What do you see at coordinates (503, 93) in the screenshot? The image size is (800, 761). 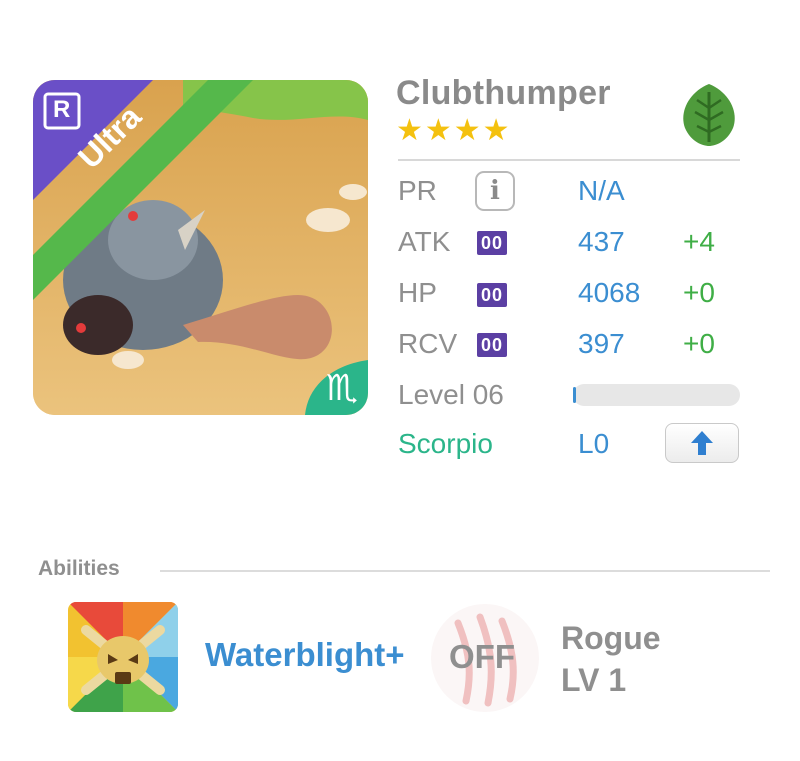 I see `monster-name: Clubthumper` at bounding box center [503, 93].